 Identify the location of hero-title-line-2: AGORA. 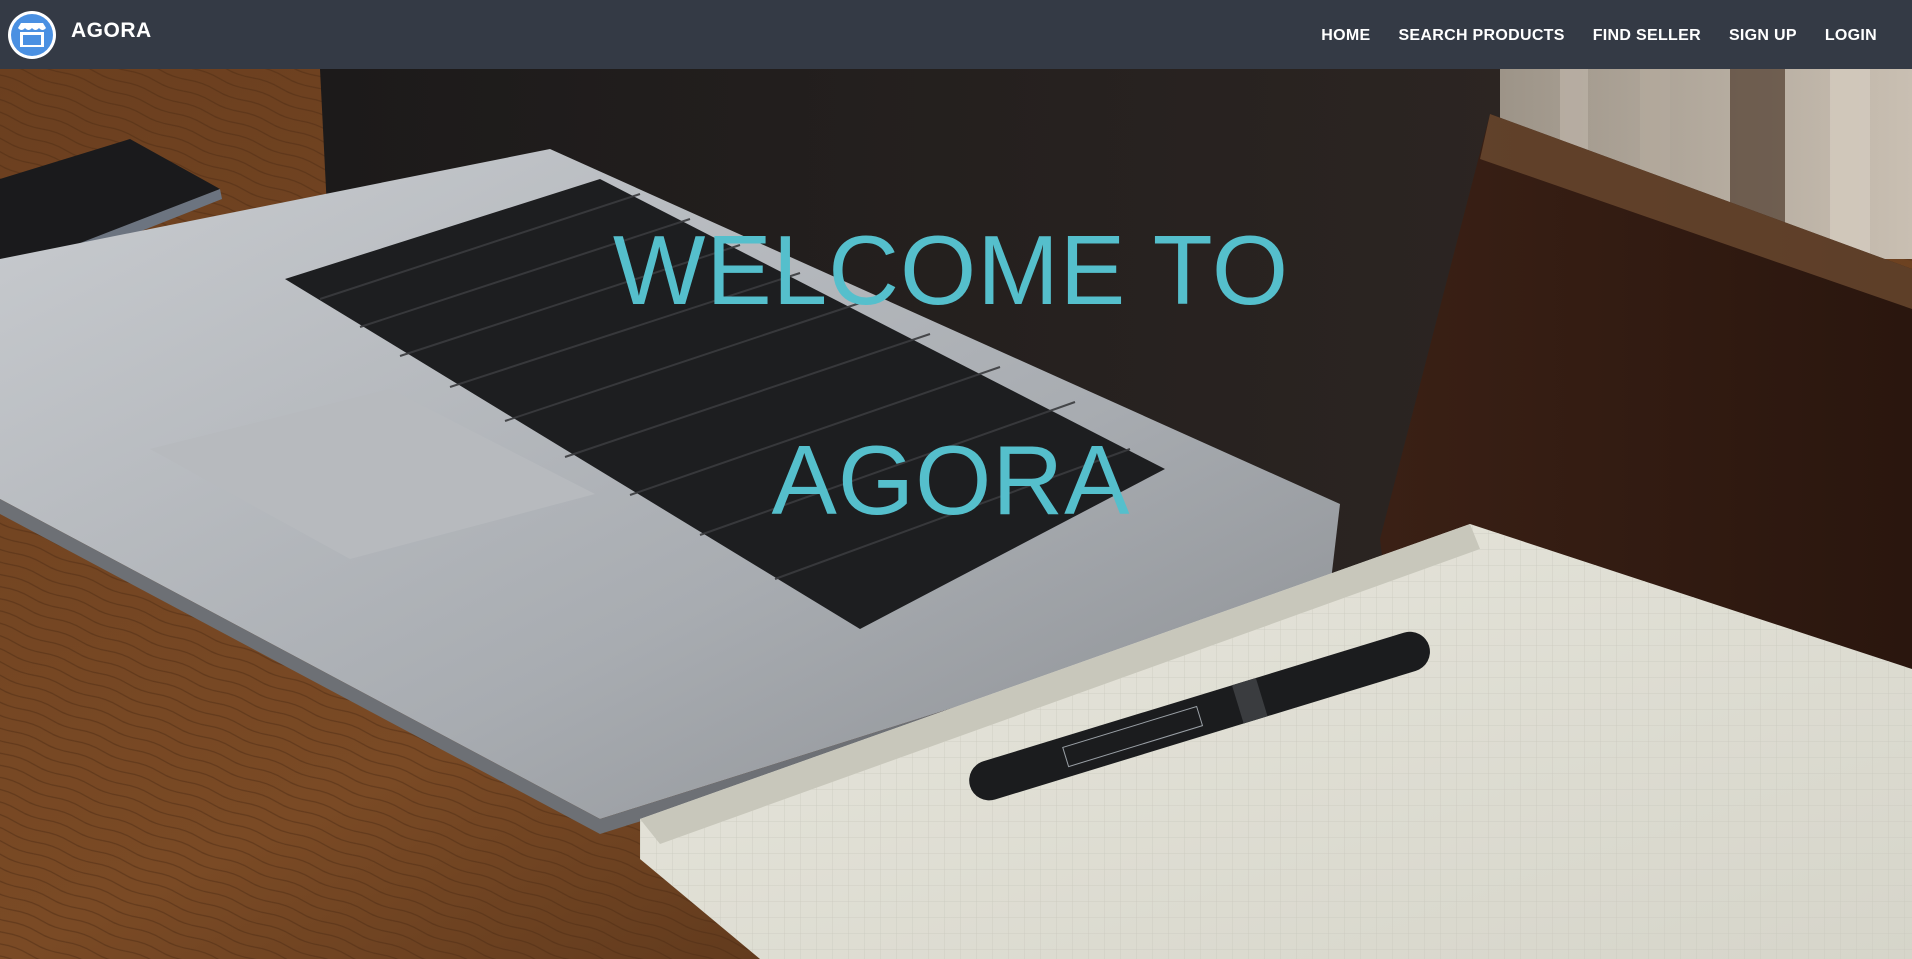
(951, 480).